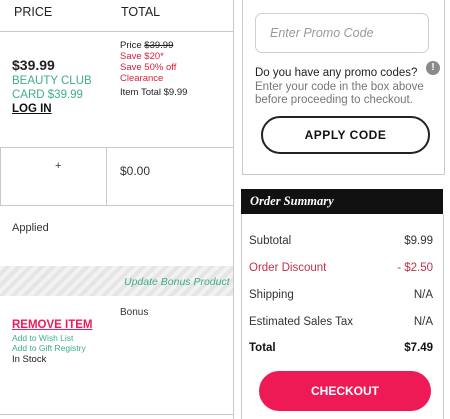  What do you see at coordinates (47, 95) in the screenshot?
I see `beauty-club-card-price: CARD $39.99` at bounding box center [47, 95].